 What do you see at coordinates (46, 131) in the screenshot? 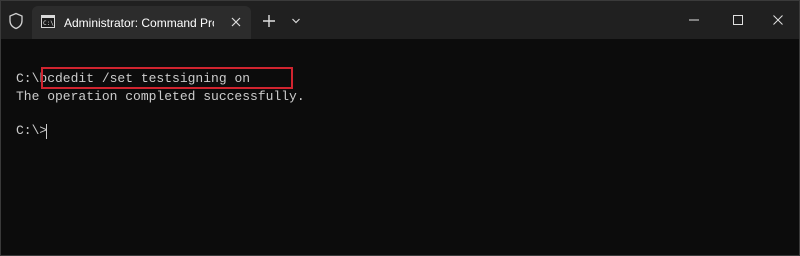
I see `text-cursor` at bounding box center [46, 131].